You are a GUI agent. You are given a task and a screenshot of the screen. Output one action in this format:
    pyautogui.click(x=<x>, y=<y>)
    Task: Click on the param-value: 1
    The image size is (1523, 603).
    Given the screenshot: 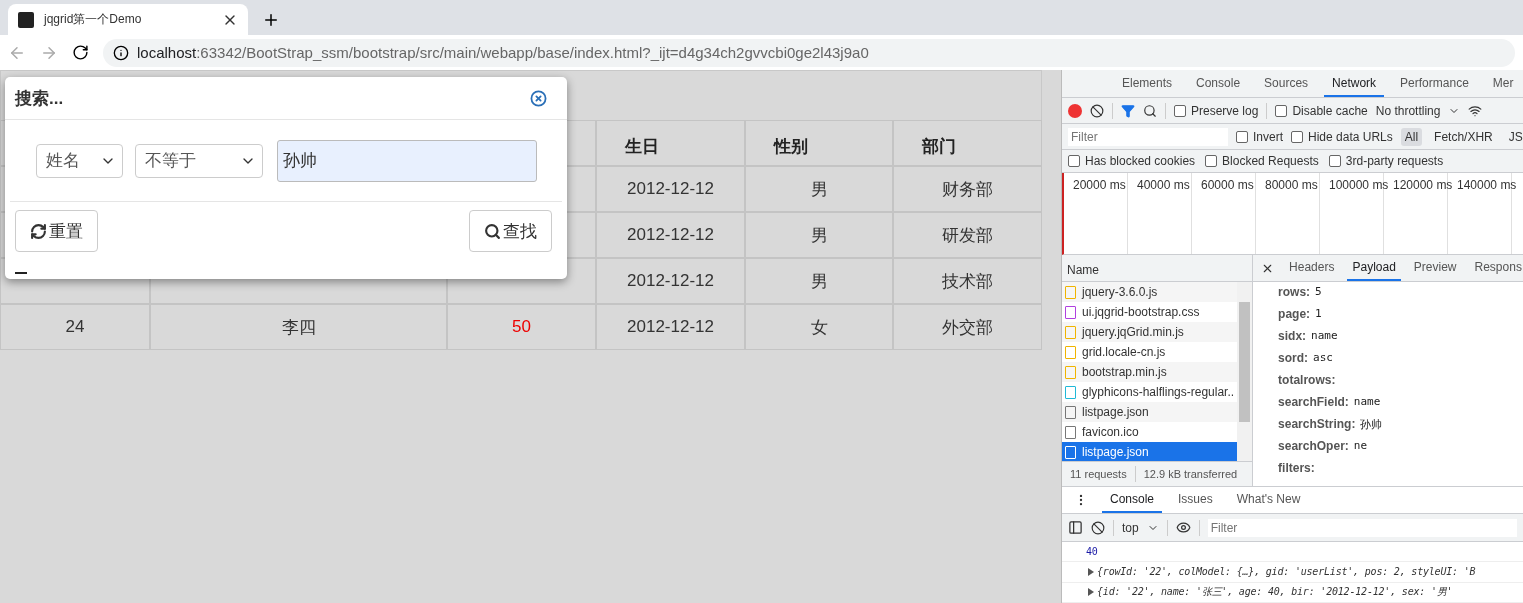 What is the action you would take?
    pyautogui.click(x=1318, y=314)
    